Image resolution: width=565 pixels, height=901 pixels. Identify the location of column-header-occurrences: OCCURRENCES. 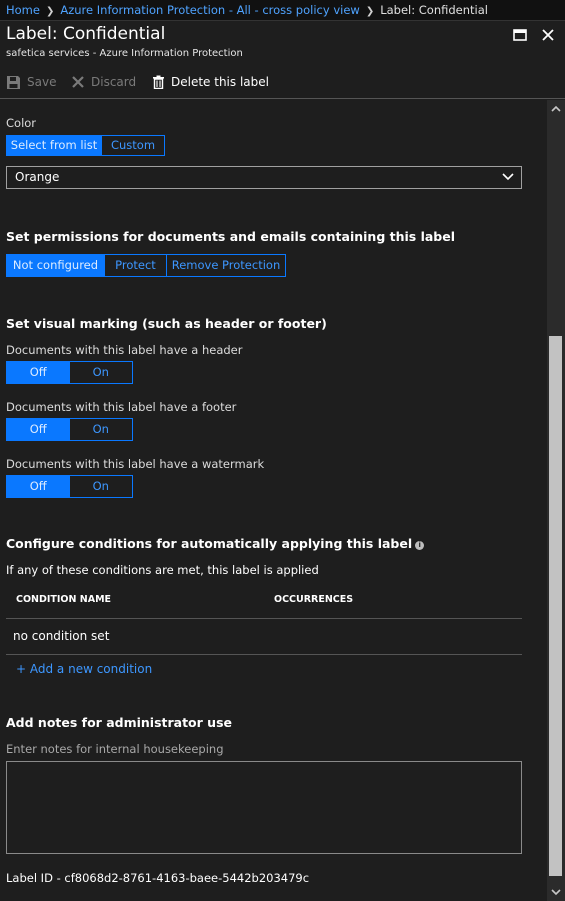
(313, 599).